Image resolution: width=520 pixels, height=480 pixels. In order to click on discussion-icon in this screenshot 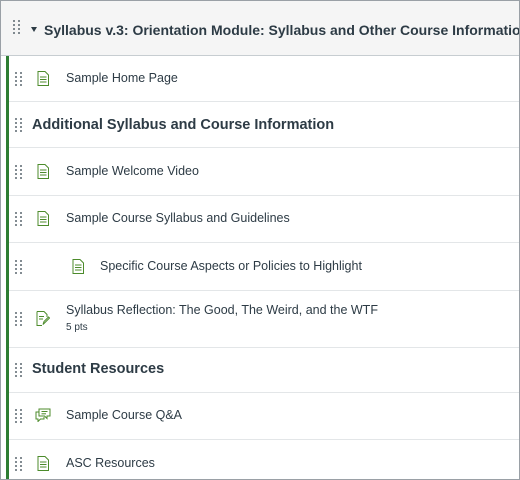, I will do `click(43, 415)`.